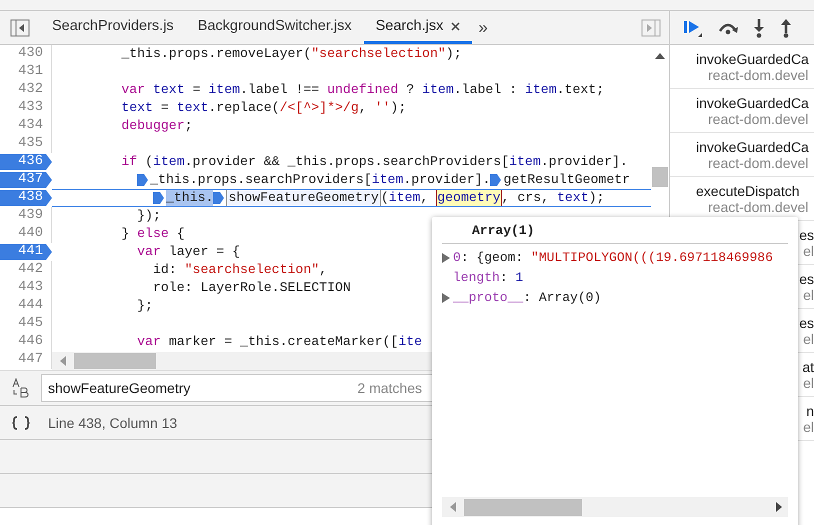 This screenshot has height=525, width=814. I want to click on line-number: 430, so click(26, 54).